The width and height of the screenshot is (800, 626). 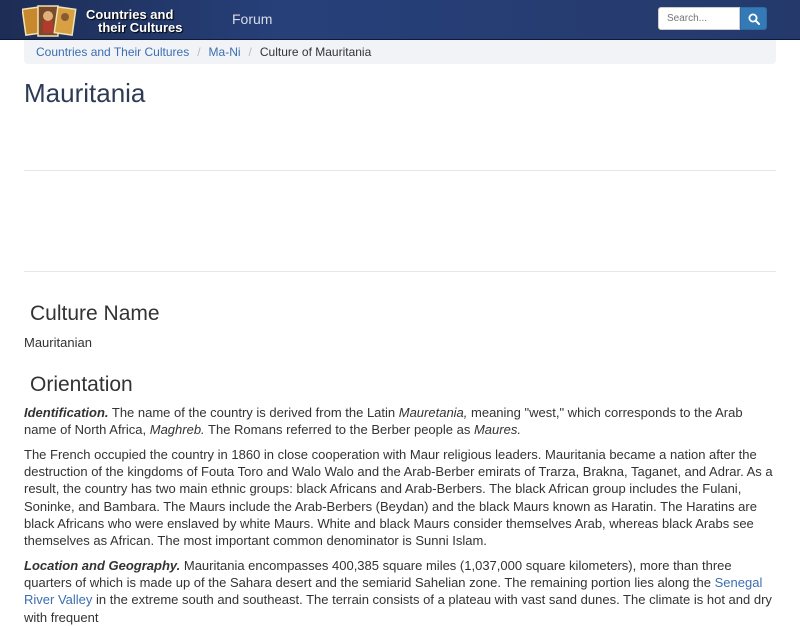 I want to click on search-input, so click(x=699, y=18).